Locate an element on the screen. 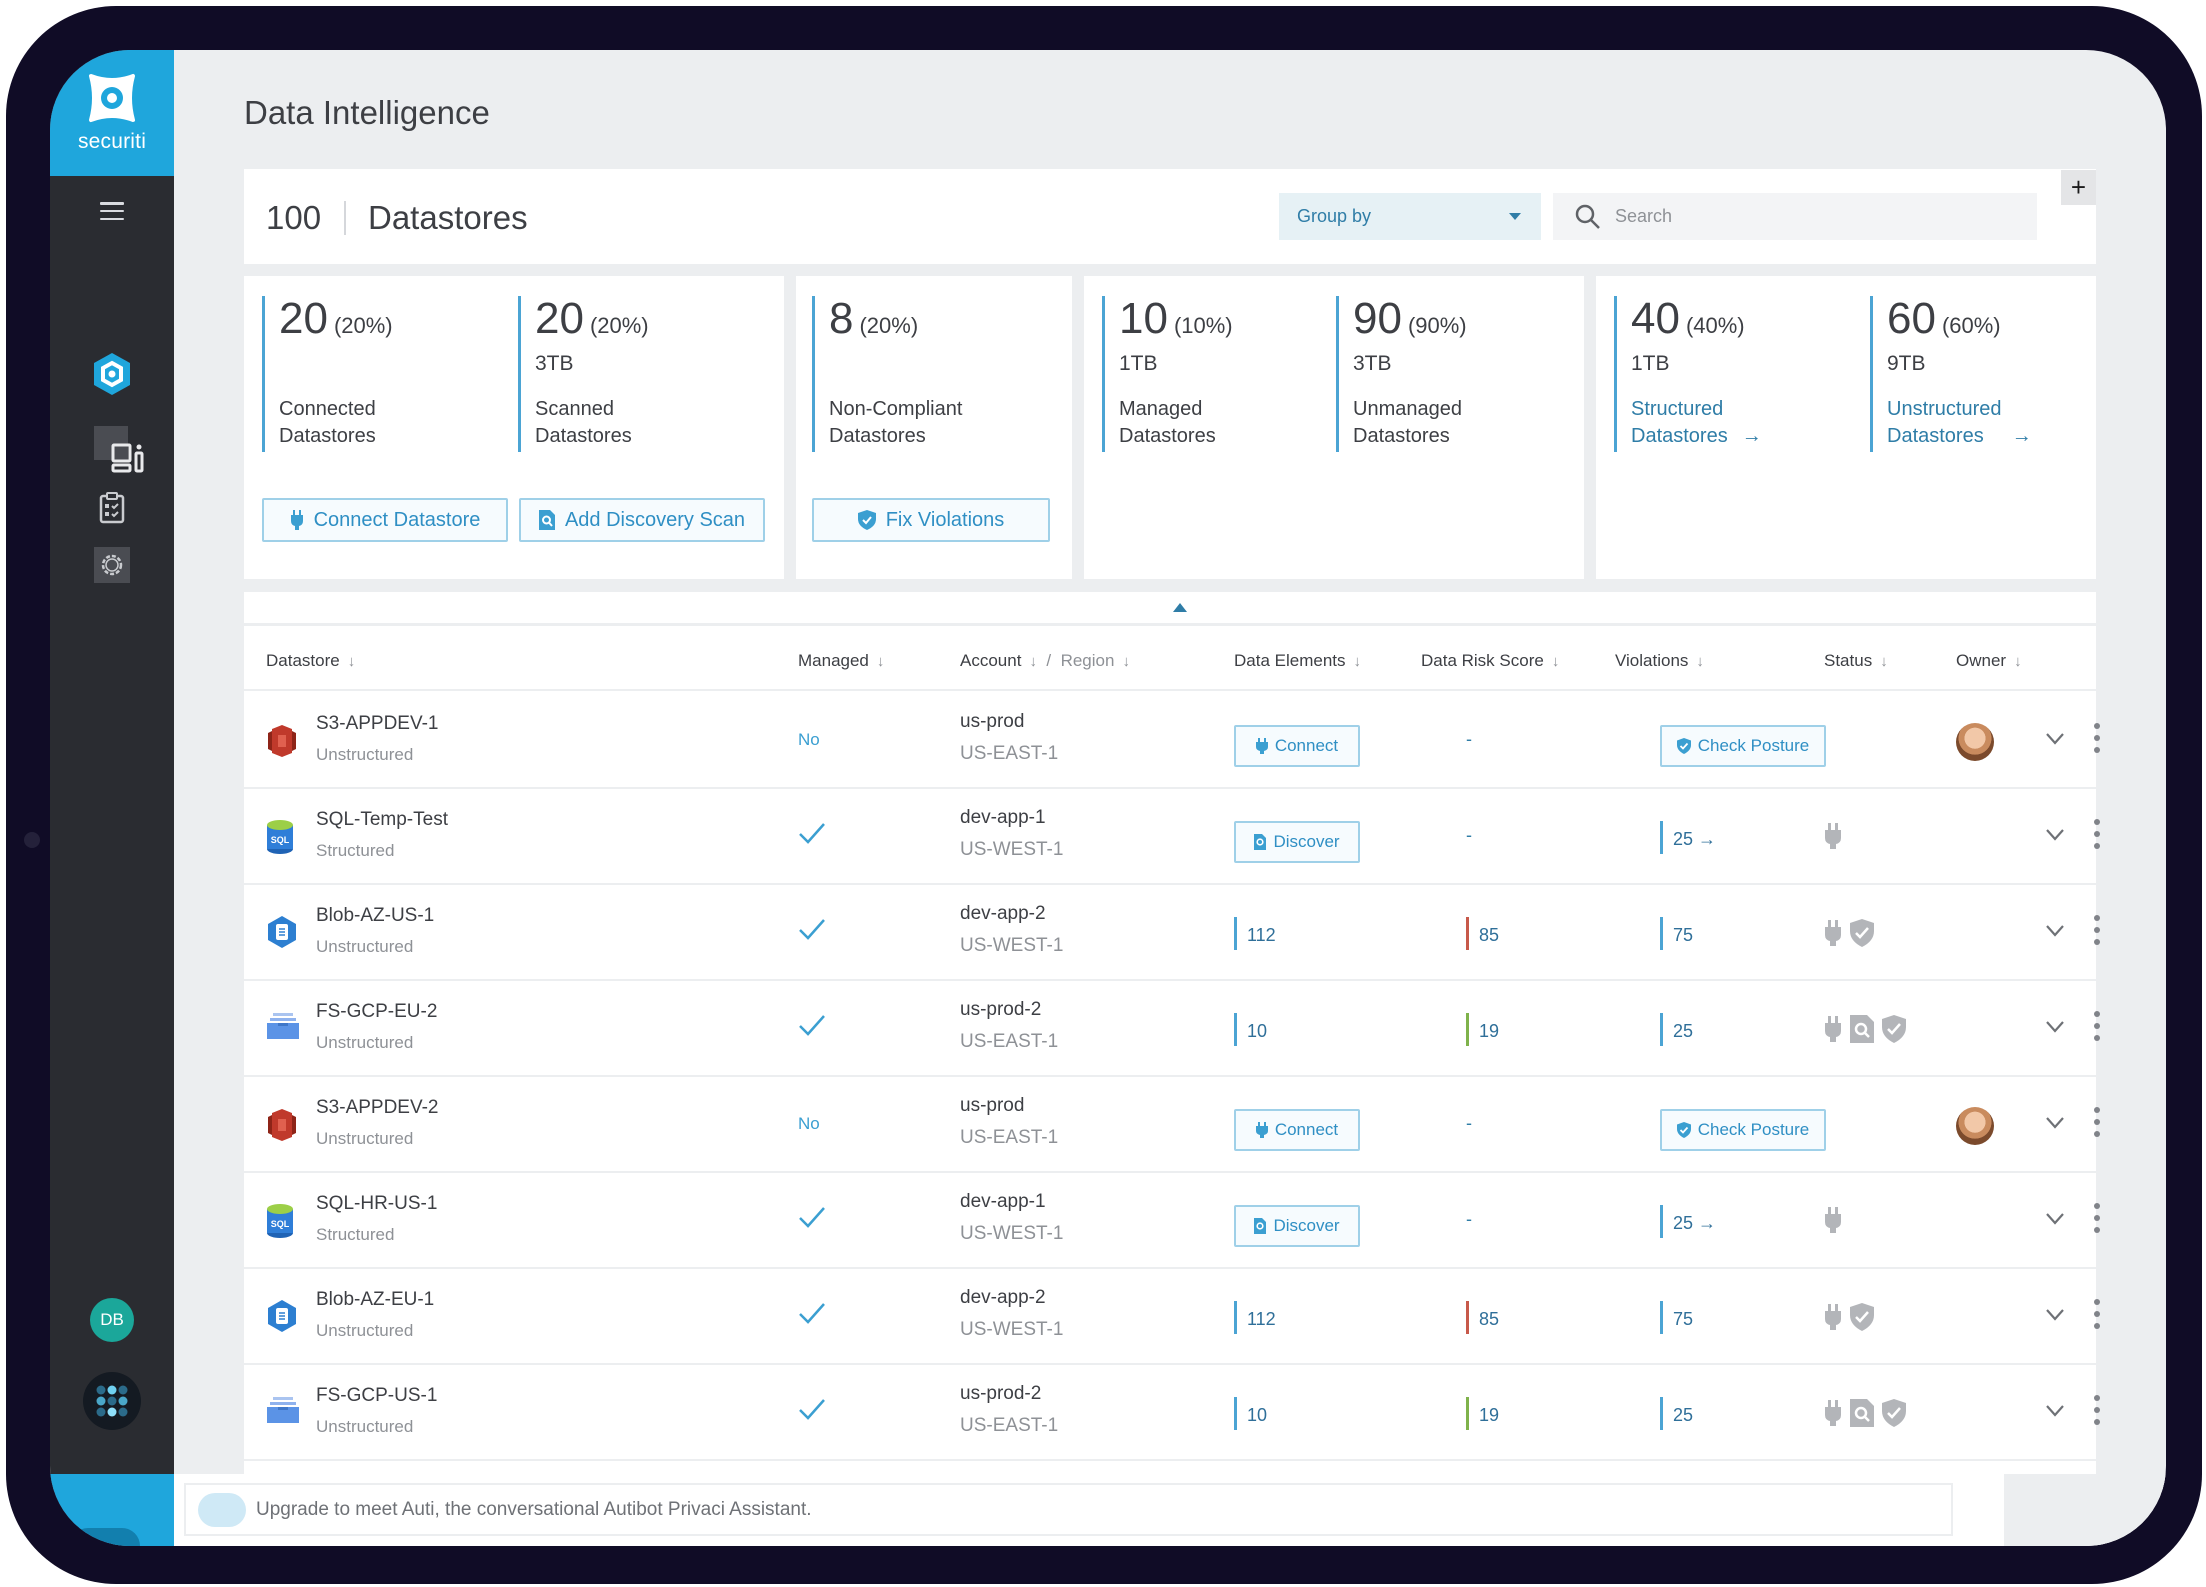  scan-document-icon is located at coordinates (1862, 1029).